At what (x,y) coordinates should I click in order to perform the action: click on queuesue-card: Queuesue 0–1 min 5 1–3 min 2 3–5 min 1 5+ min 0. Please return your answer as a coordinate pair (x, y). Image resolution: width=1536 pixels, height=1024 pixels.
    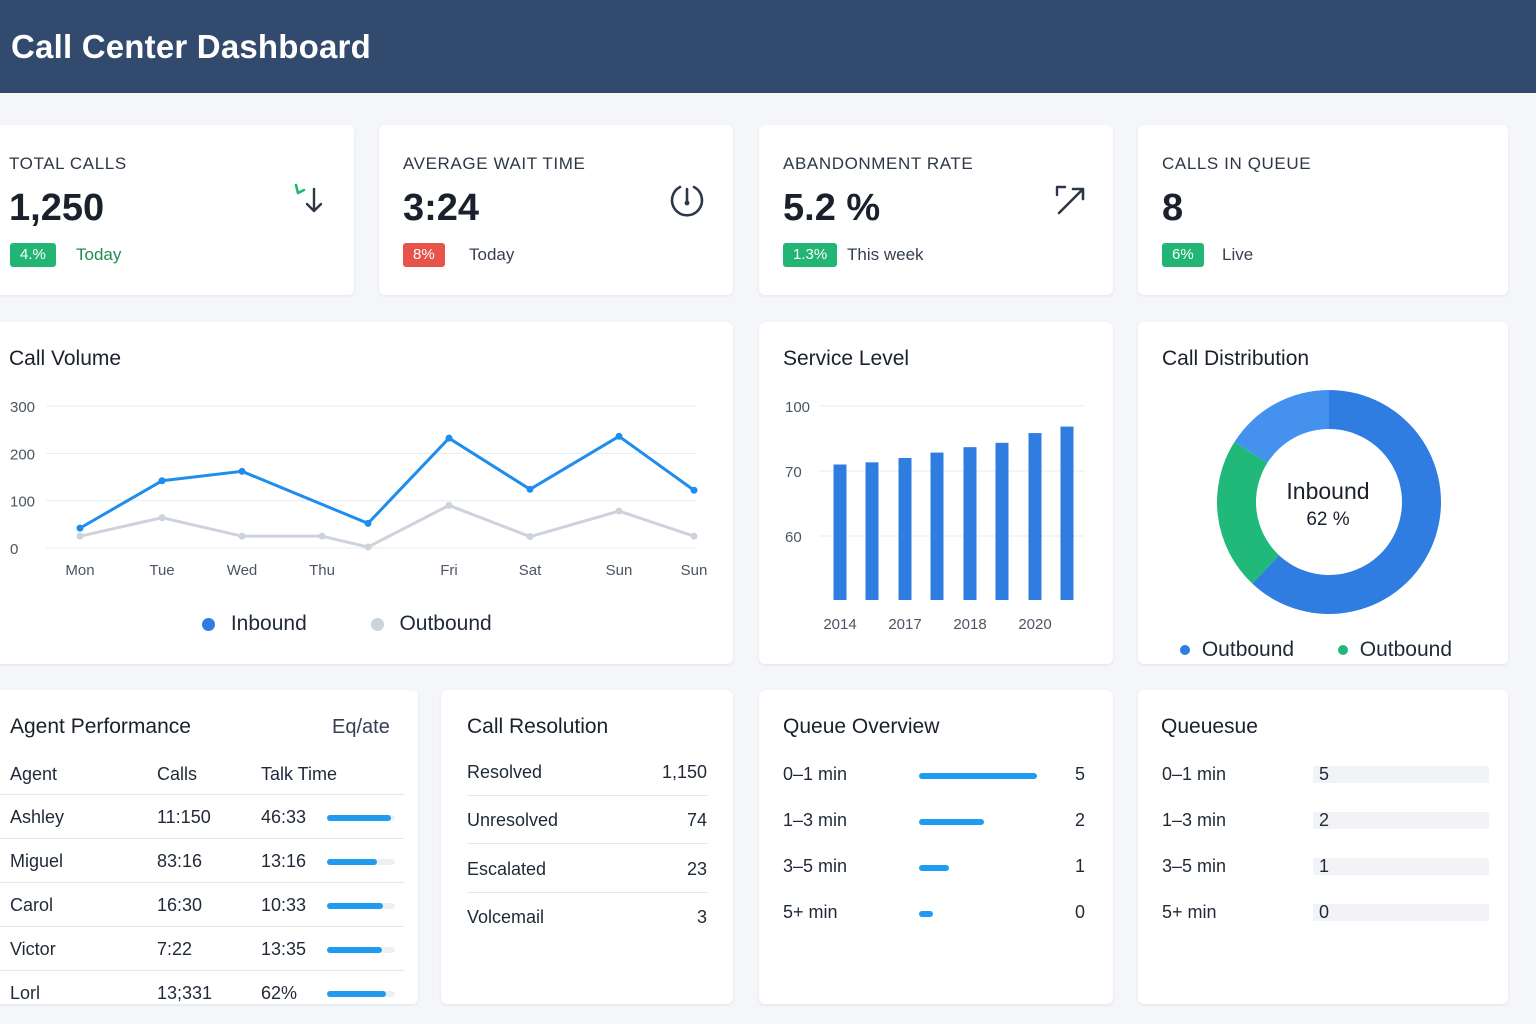
    Looking at the image, I should click on (1323, 847).